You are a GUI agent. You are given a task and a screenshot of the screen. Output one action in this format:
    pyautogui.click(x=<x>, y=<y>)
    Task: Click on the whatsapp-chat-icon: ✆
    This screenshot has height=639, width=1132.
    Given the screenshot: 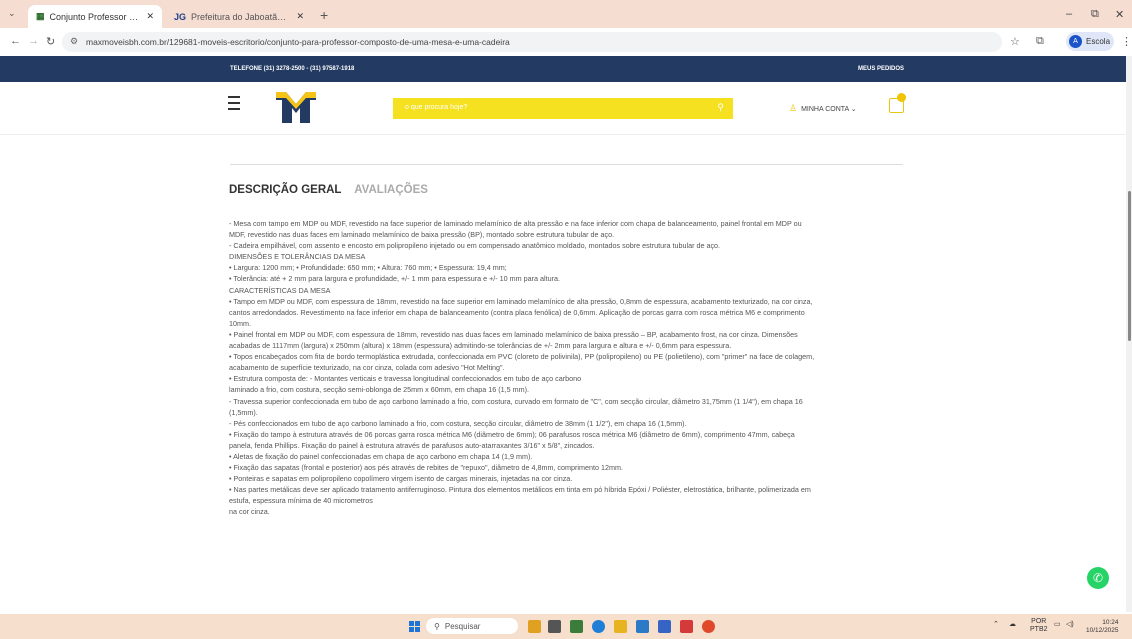 What is the action you would take?
    pyautogui.click(x=1098, y=578)
    